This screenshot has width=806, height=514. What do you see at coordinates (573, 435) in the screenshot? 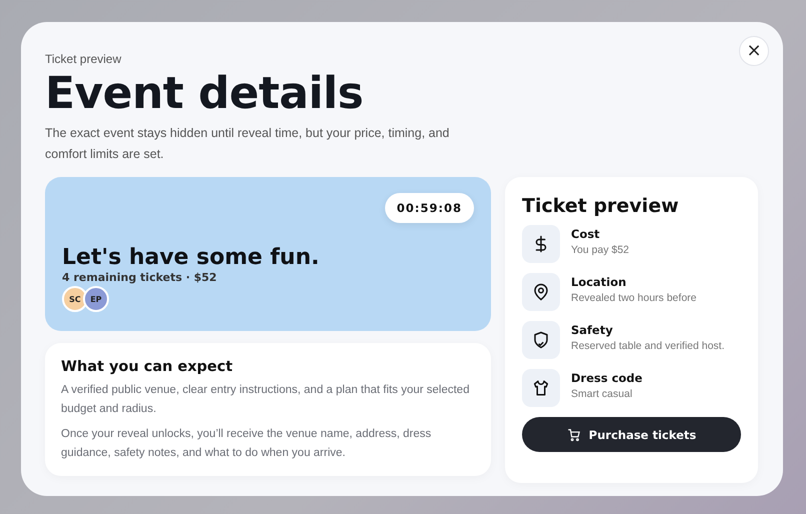
I see `cart-icon` at bounding box center [573, 435].